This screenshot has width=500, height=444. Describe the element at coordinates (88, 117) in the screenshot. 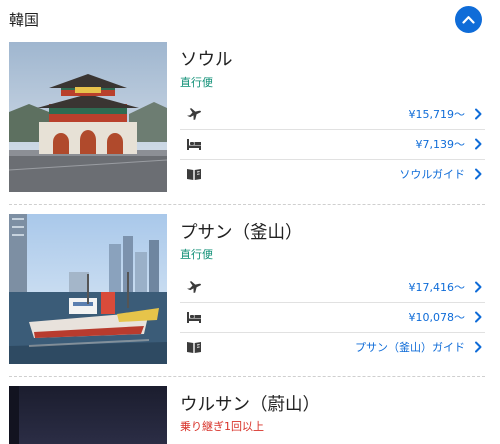

I see `seoul-photo` at that location.